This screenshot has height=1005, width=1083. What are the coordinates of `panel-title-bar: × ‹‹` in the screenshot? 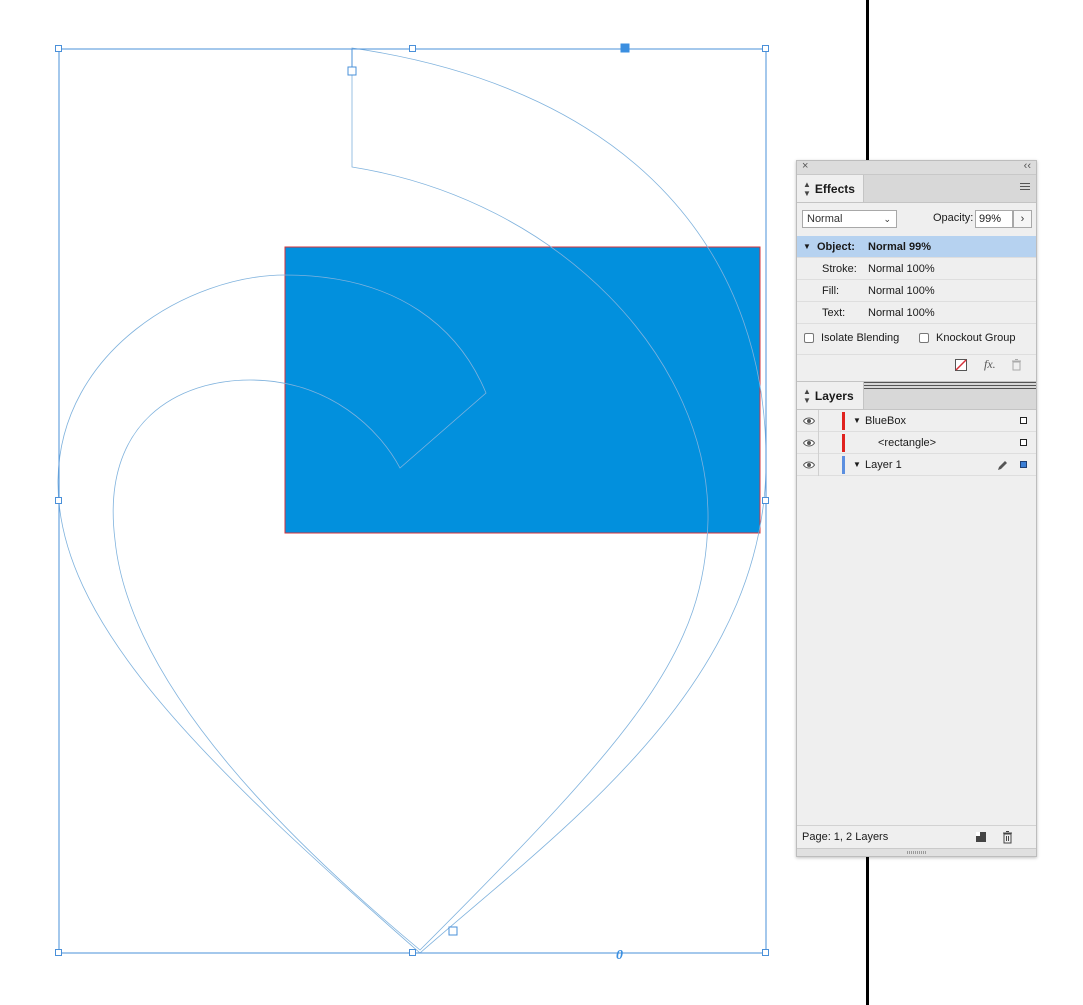 It's located at (916, 167).